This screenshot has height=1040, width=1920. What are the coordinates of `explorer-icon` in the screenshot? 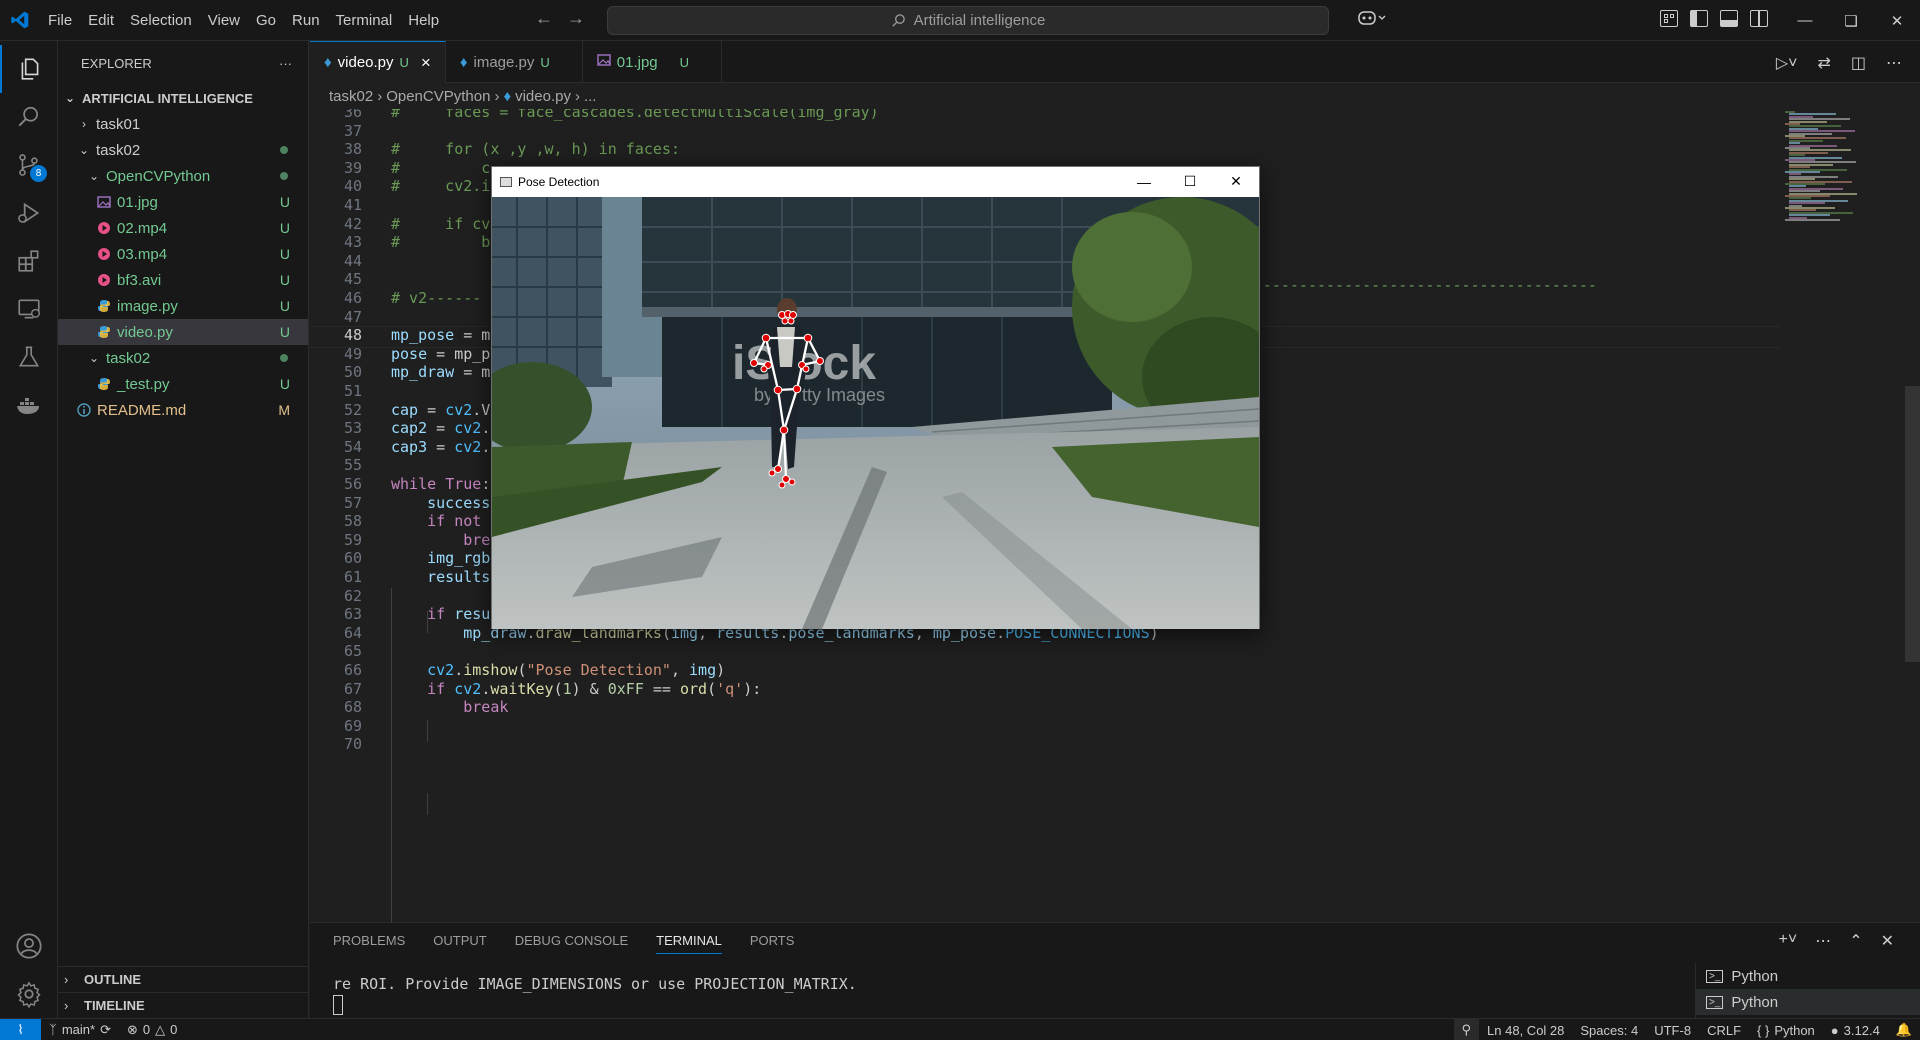 It's located at (29, 69).